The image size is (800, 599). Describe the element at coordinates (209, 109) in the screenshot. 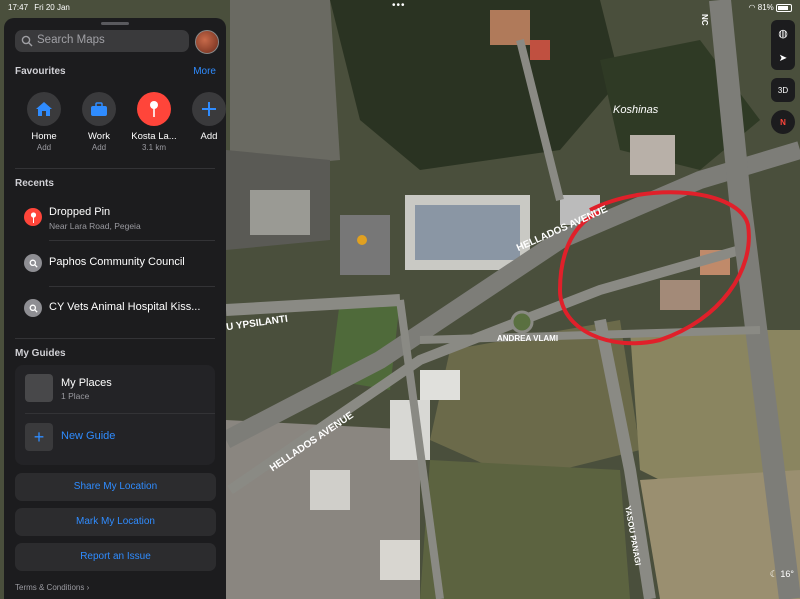

I see `plus-icon` at that location.